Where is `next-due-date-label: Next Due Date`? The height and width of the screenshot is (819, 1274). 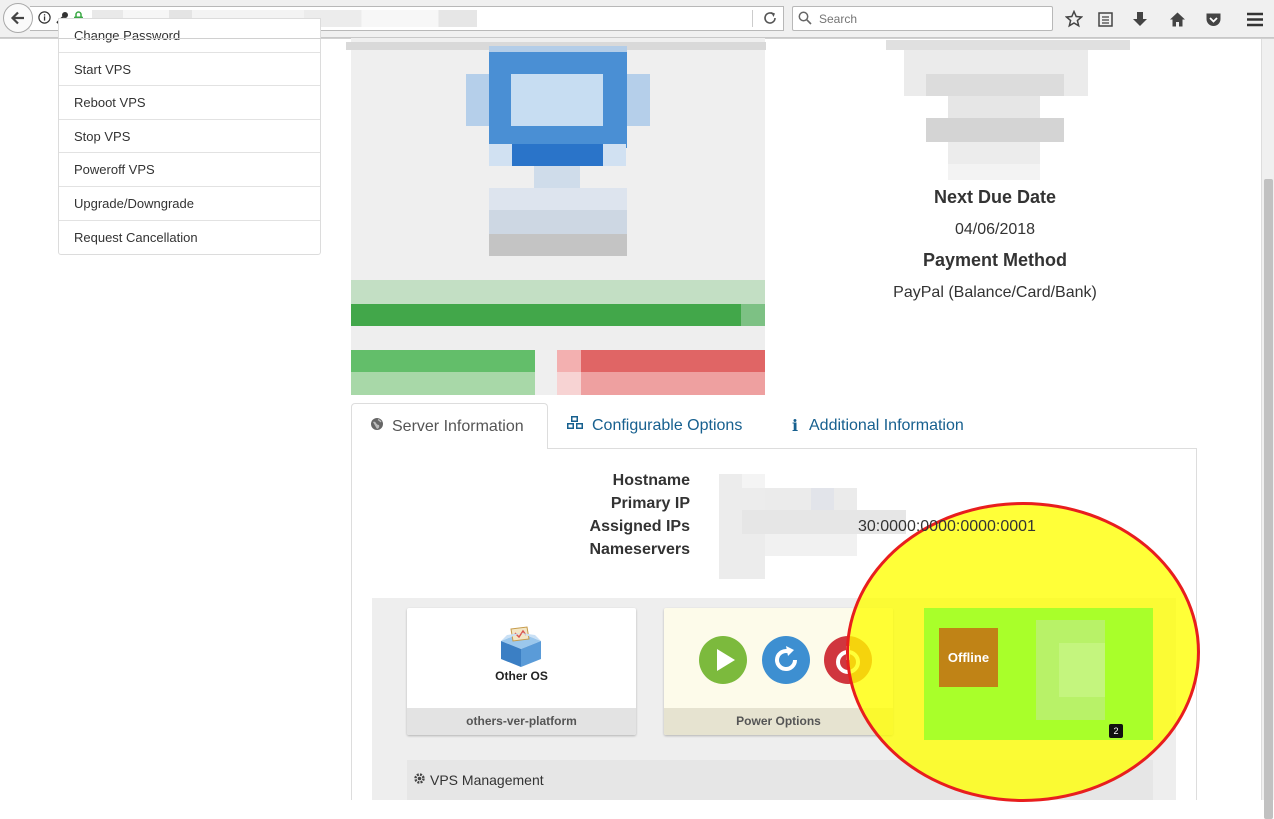 next-due-date-label: Next Due Date is located at coordinates (995, 197).